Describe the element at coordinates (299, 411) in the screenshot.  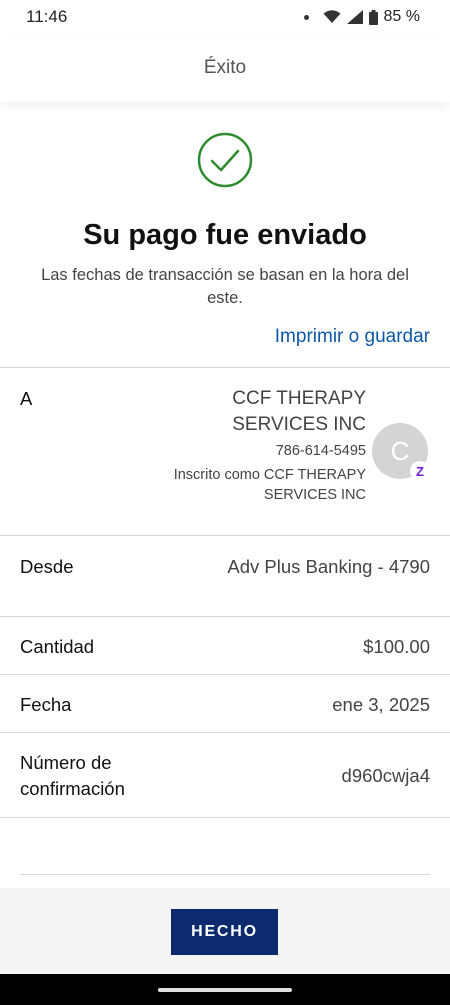
I see `recipient-name: CCF THERAPY SERVICES INC` at that location.